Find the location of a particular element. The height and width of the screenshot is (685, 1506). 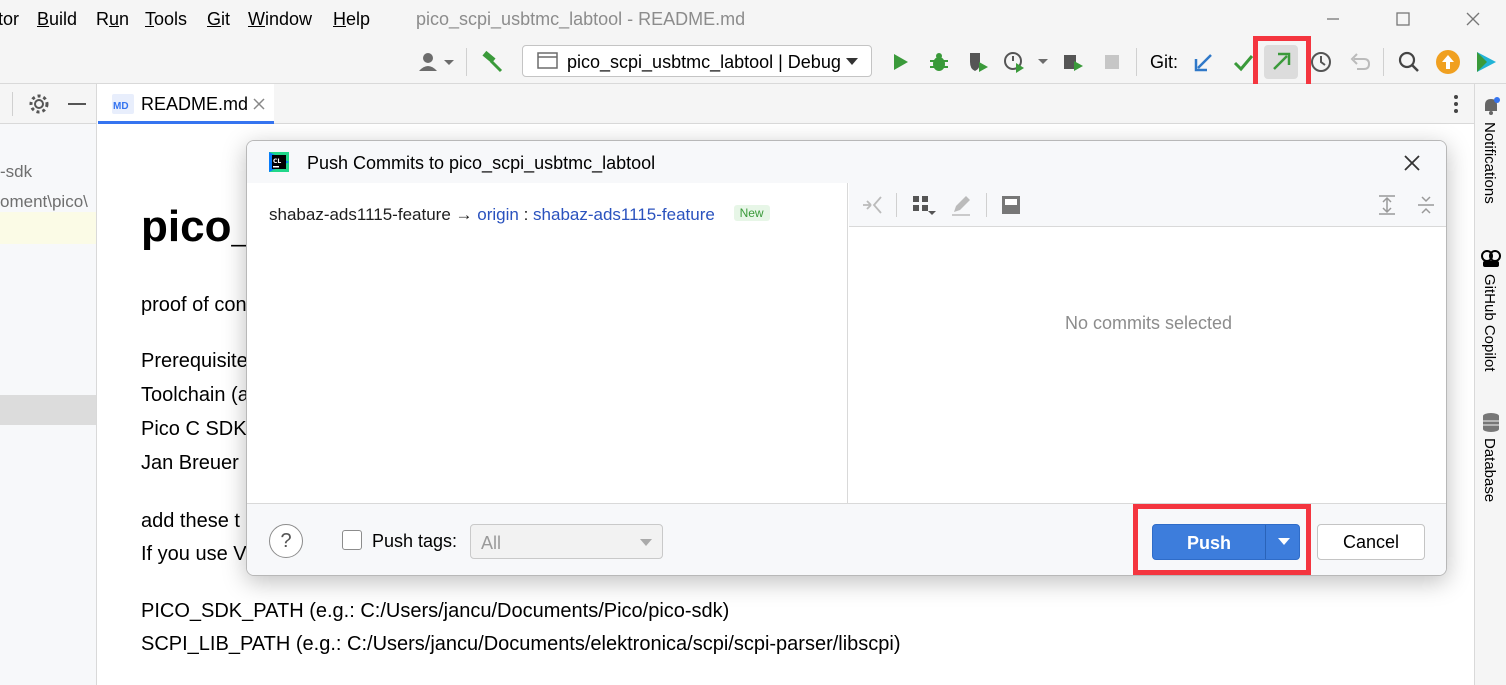

readme-line: Prerequisite is located at coordinates (194, 361).